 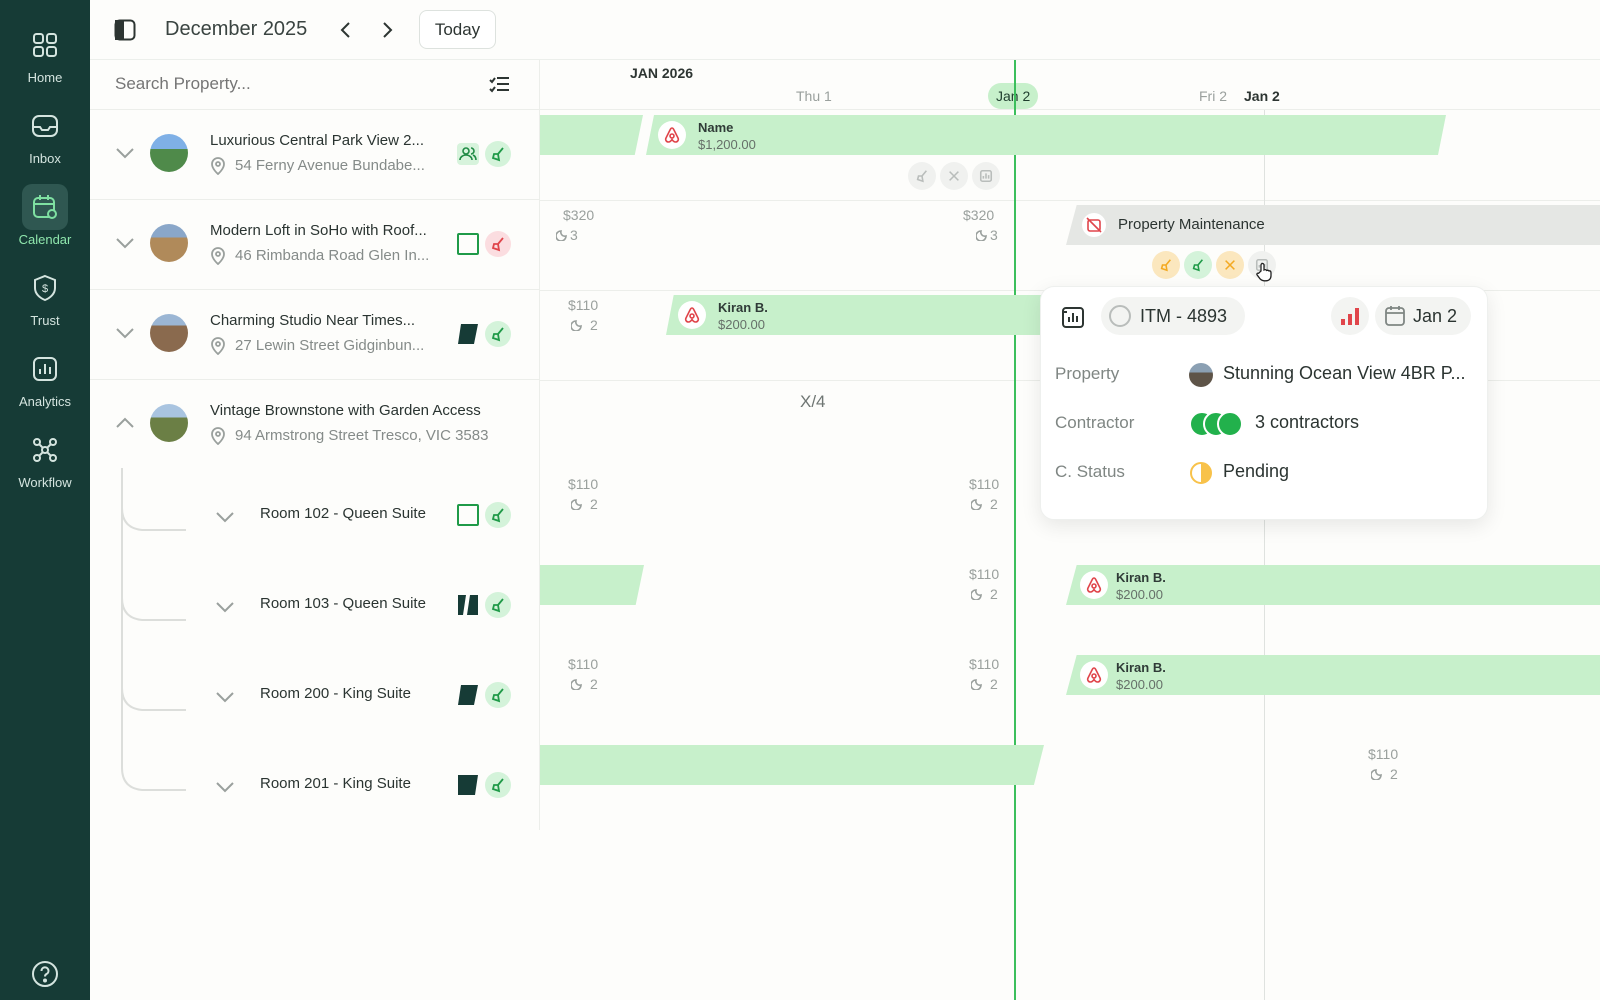 What do you see at coordinates (741, 324) in the screenshot?
I see `booking-price: $200.00` at bounding box center [741, 324].